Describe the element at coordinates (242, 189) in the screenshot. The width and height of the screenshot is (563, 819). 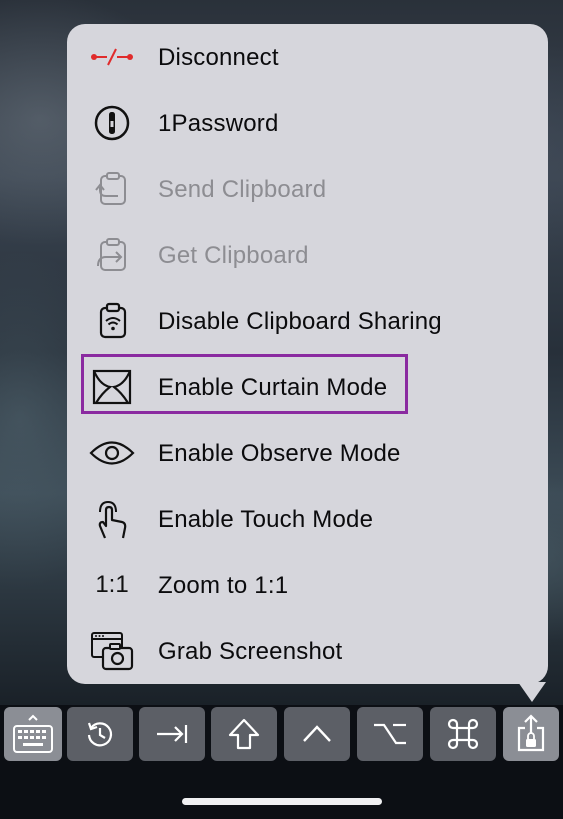
I see `menu-item-label: Send Clipboard` at that location.